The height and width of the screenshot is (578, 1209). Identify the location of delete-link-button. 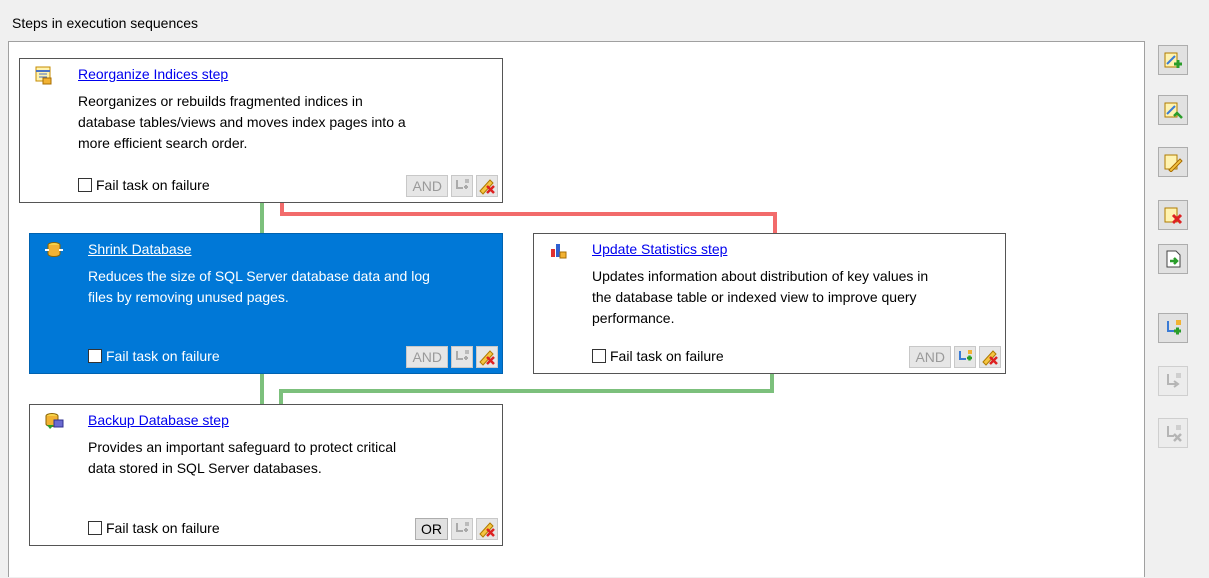
(1173, 433).